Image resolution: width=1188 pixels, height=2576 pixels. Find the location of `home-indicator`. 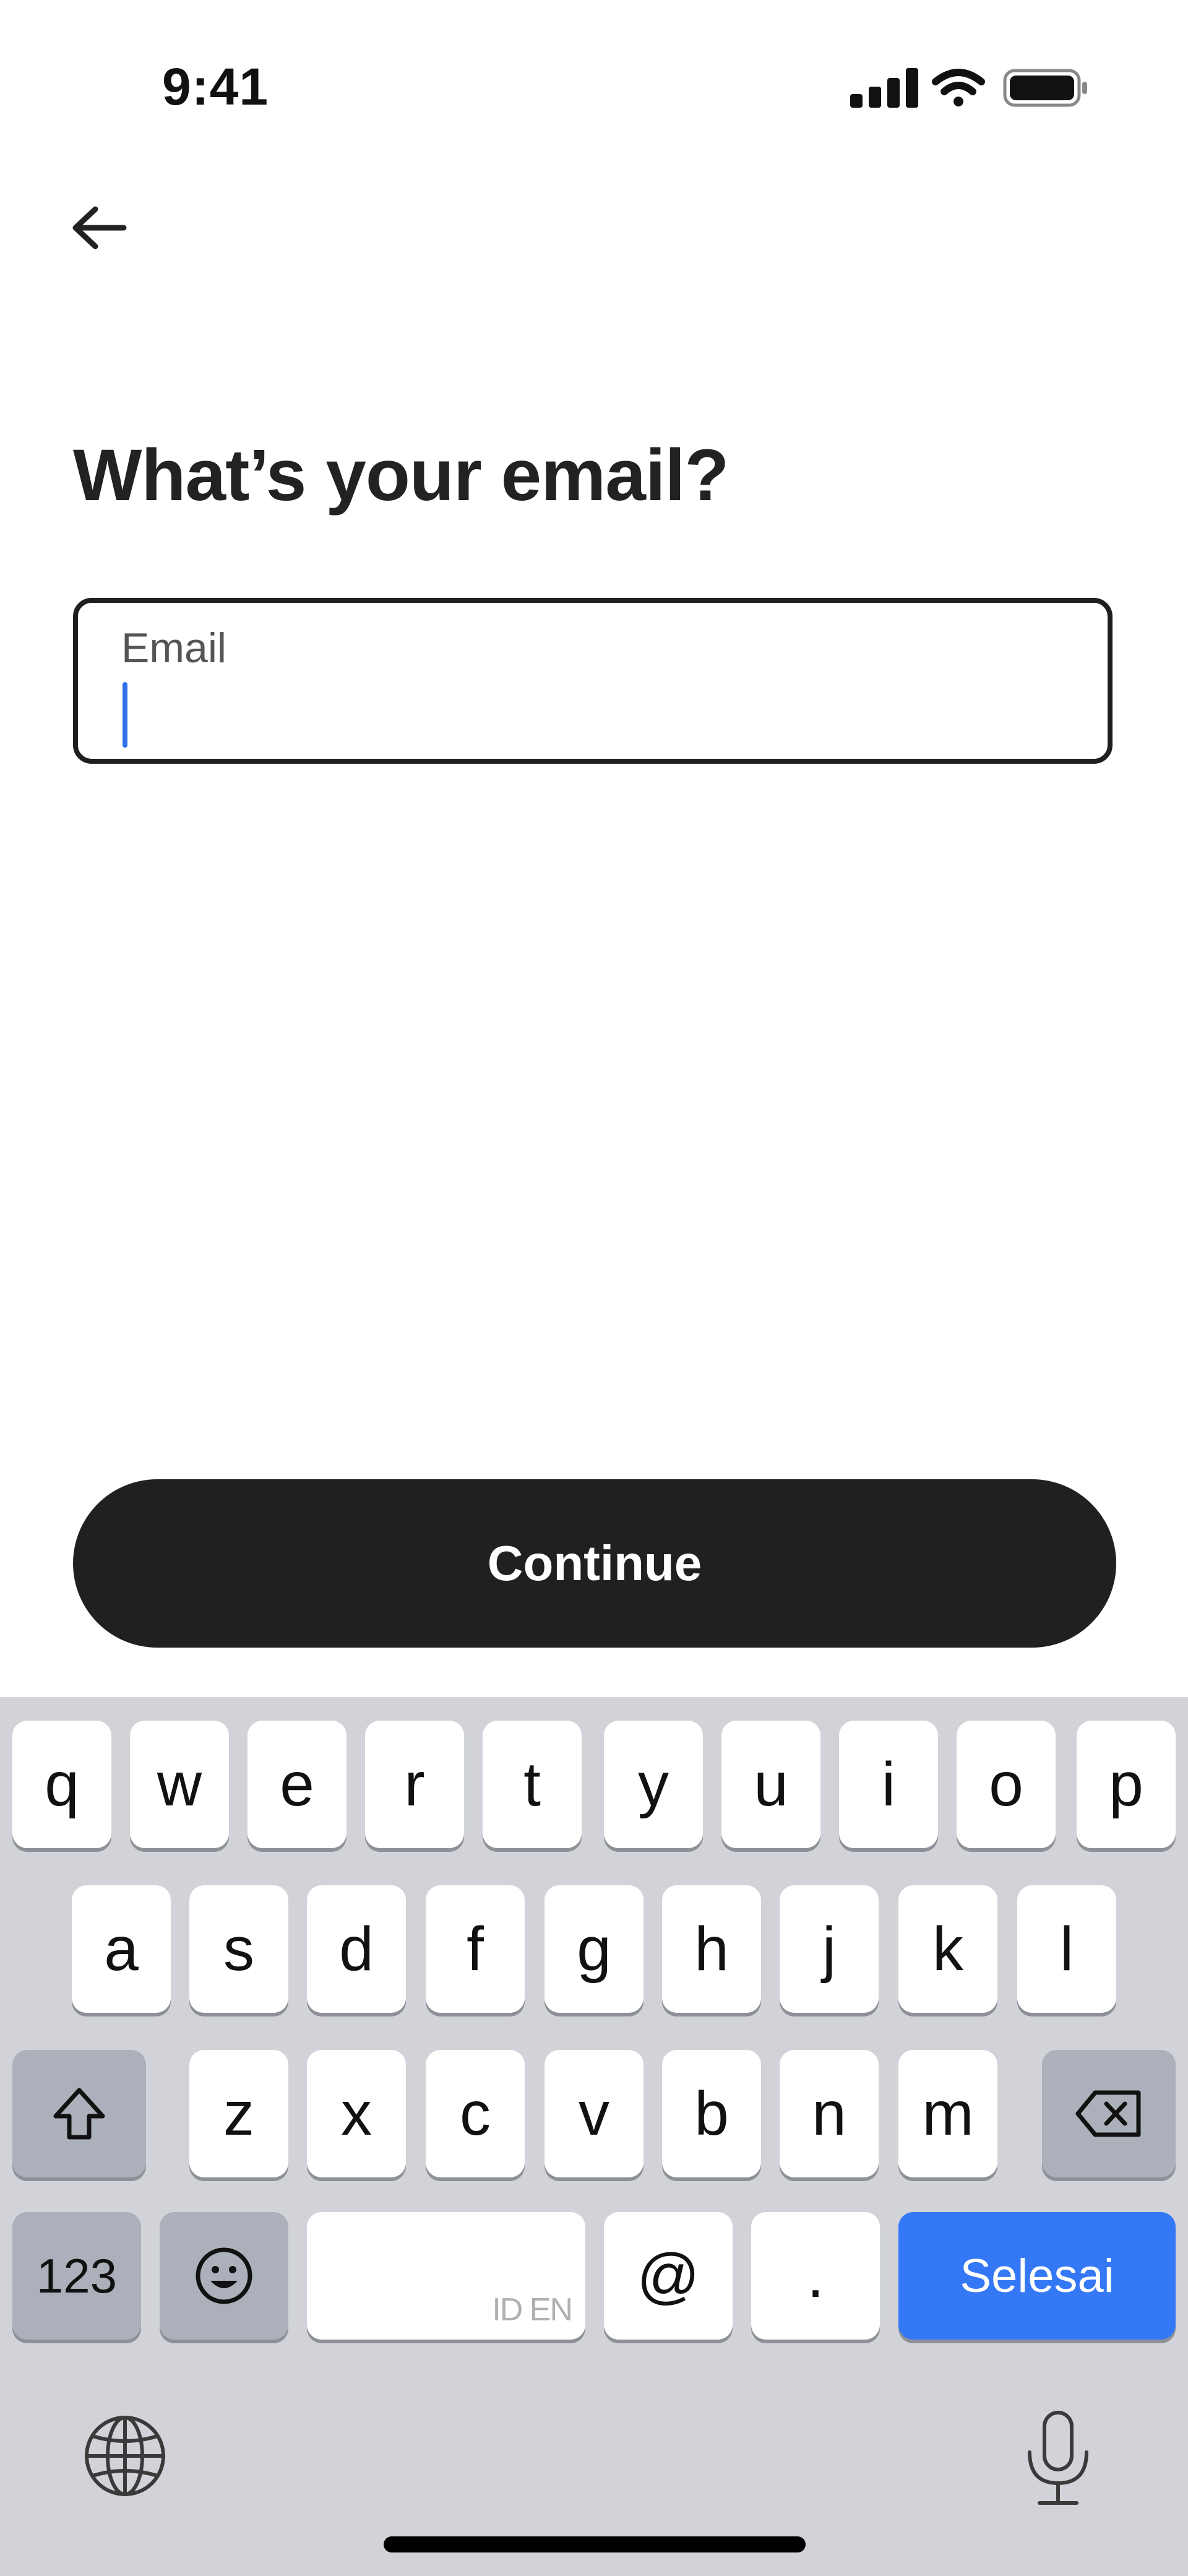

home-indicator is located at coordinates (595, 2544).